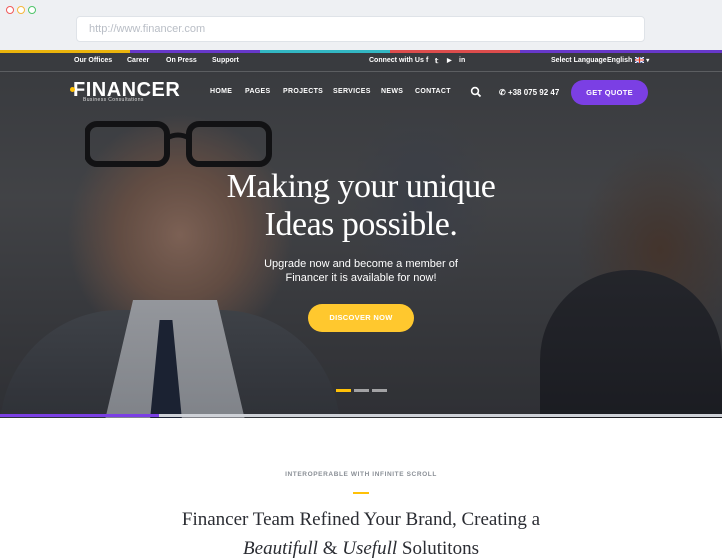  I want to click on phone-text: +38 075 92 47, so click(533, 92).